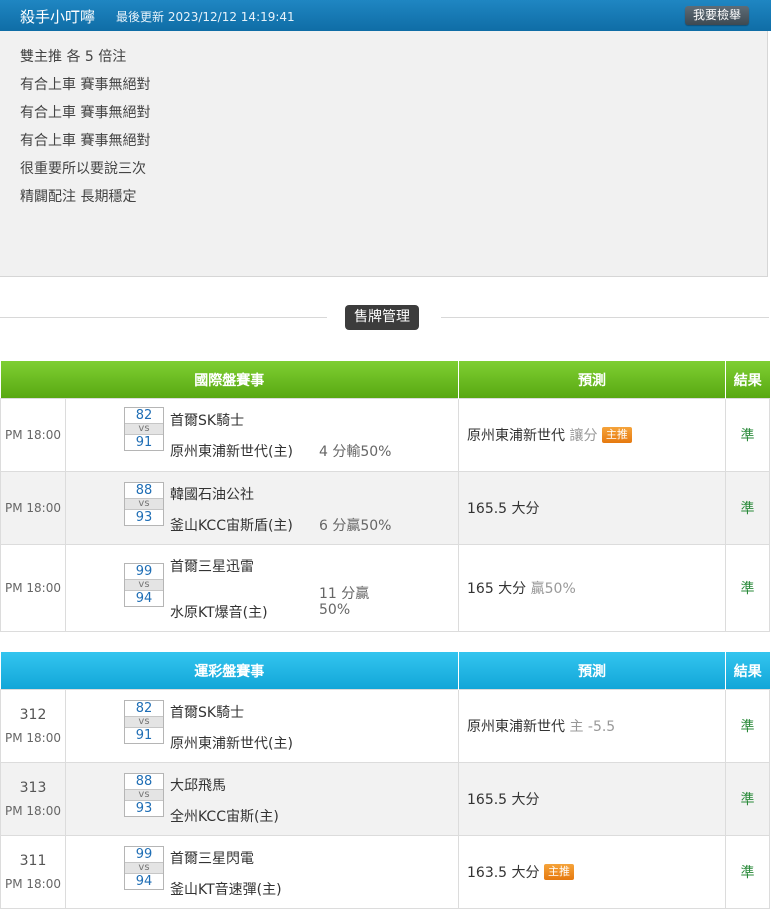 Image resolution: width=771 pixels, height=909 pixels. I want to click on prediction-cell: 原州東浦新世代 讓分 主推, so click(592, 435).